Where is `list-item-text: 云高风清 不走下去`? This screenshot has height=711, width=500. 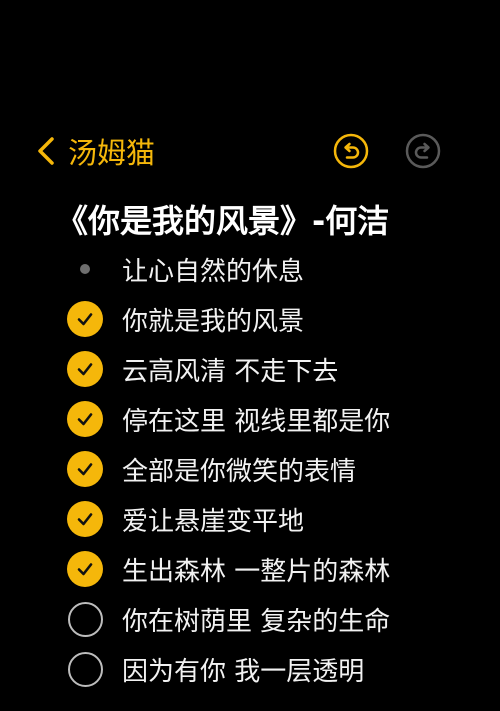
list-item-text: 云高风清 不走下去 is located at coordinates (230, 371).